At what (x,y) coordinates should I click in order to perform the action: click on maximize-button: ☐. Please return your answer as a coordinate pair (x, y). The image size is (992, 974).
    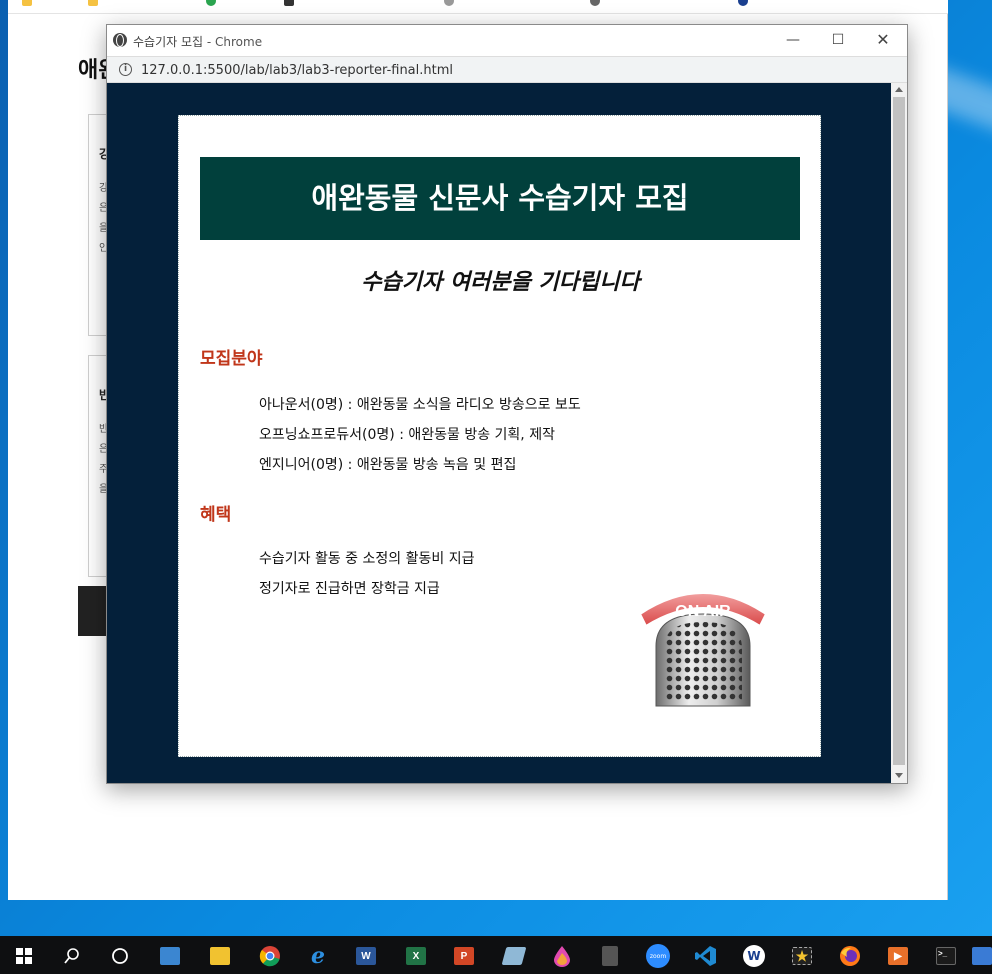
    Looking at the image, I should click on (838, 40).